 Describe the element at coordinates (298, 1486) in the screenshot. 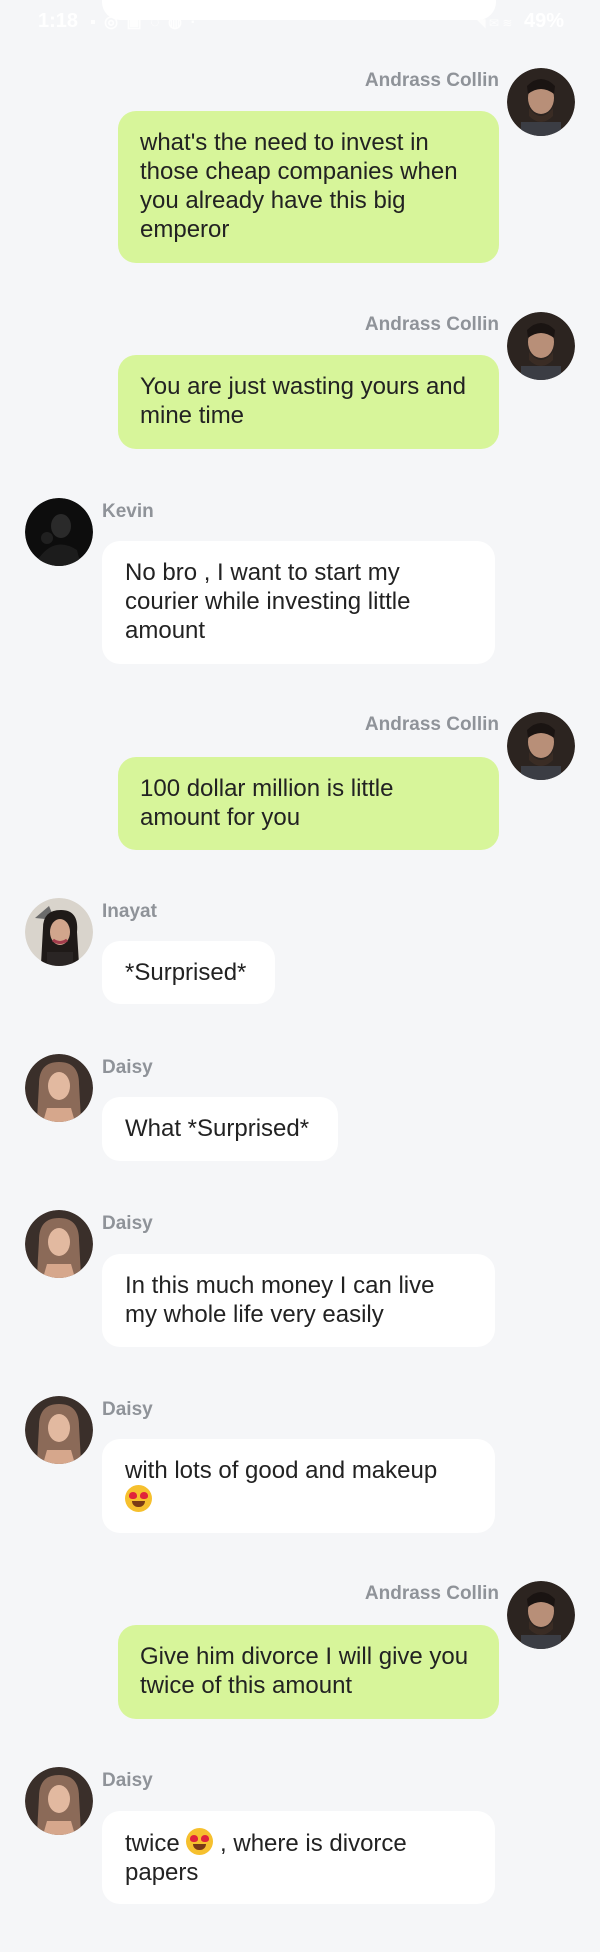

I see `message-bubble-incoming: with lots of good and makeup` at that location.